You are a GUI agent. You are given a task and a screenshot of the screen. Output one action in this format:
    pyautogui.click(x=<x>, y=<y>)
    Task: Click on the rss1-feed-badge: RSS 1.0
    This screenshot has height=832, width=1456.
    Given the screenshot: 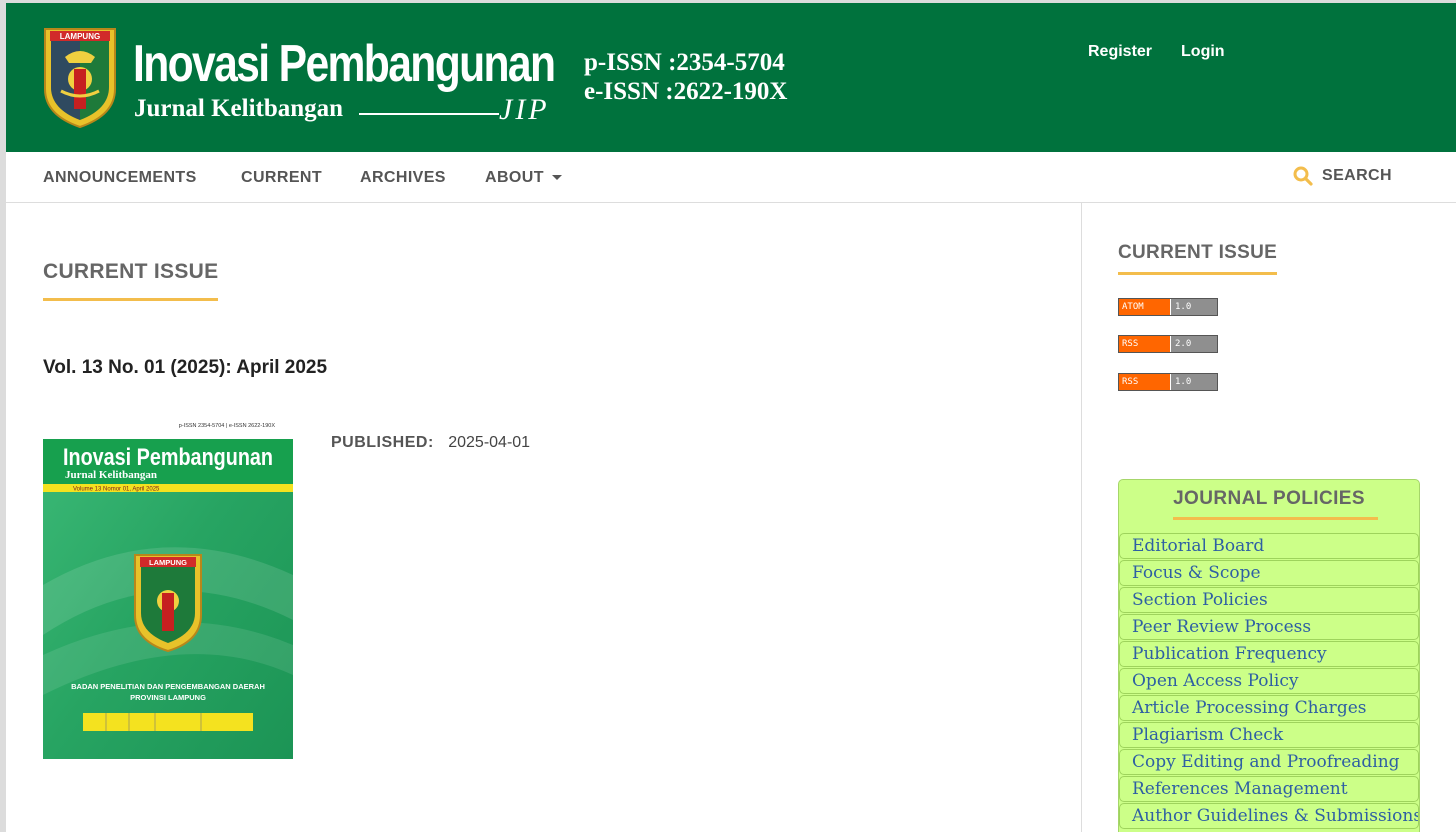 What is the action you would take?
    pyautogui.click(x=1168, y=382)
    